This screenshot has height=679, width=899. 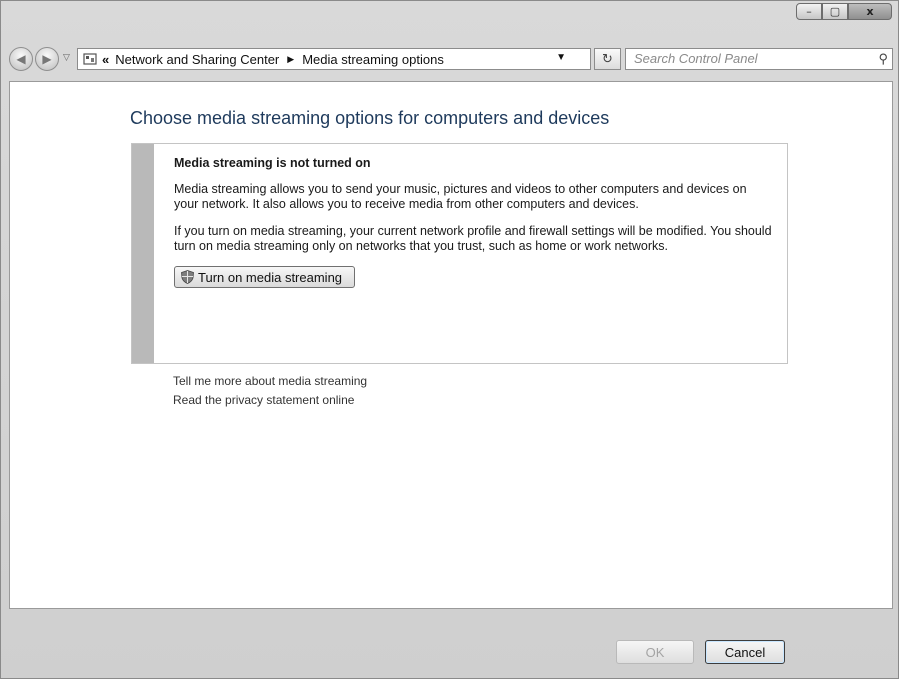 What do you see at coordinates (870, 11) in the screenshot?
I see `close-button: x` at bounding box center [870, 11].